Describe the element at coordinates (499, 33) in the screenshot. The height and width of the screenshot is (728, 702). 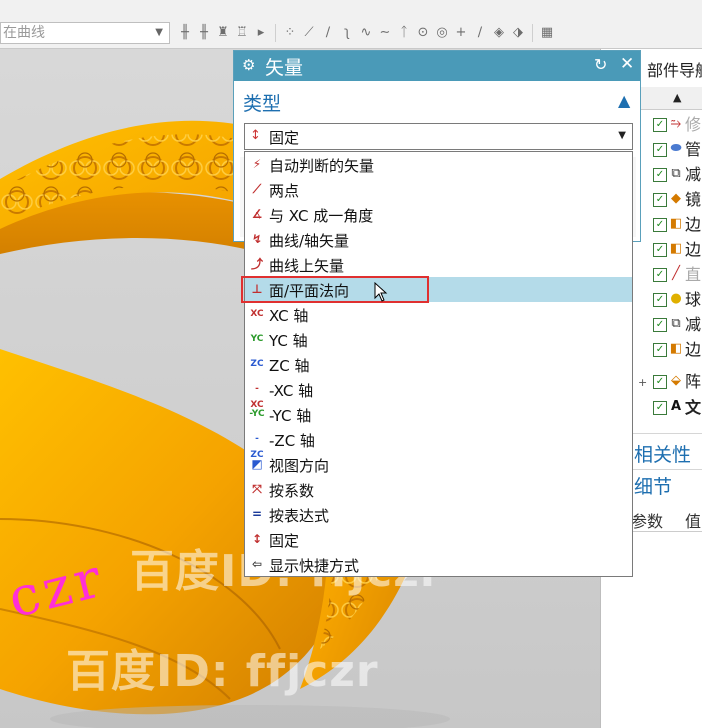
I see `point-on-face-icon: ◈` at that location.